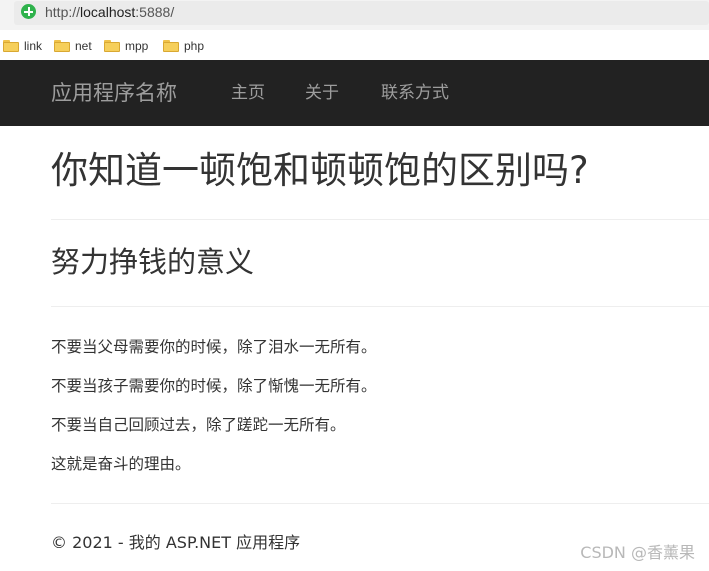 The width and height of the screenshot is (709, 571). Describe the element at coordinates (114, 93) in the screenshot. I see `navbar-brand: 应用程序名称` at that location.